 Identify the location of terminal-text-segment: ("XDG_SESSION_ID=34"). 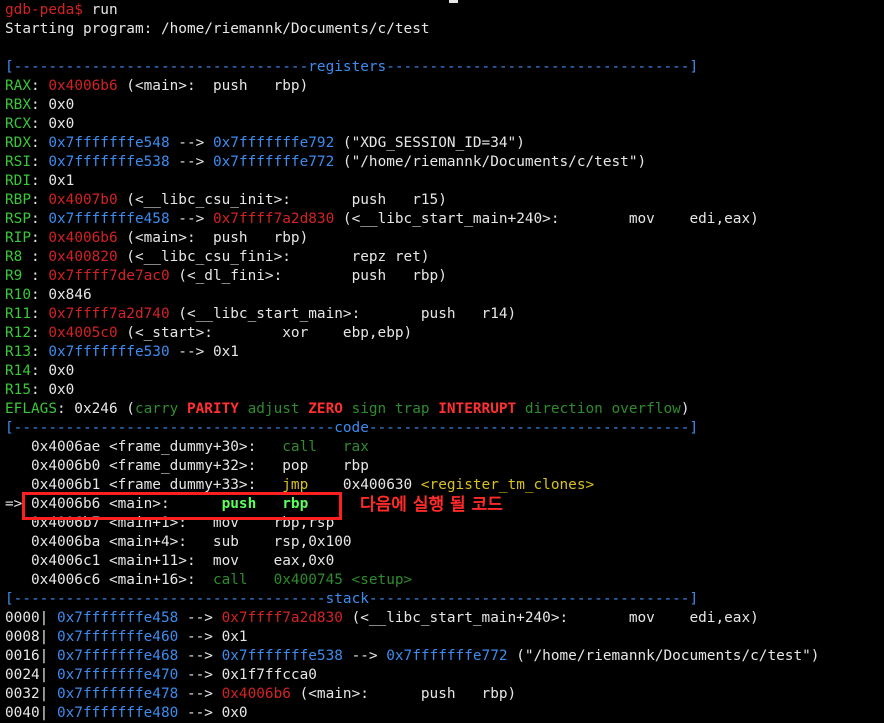
(429, 143).